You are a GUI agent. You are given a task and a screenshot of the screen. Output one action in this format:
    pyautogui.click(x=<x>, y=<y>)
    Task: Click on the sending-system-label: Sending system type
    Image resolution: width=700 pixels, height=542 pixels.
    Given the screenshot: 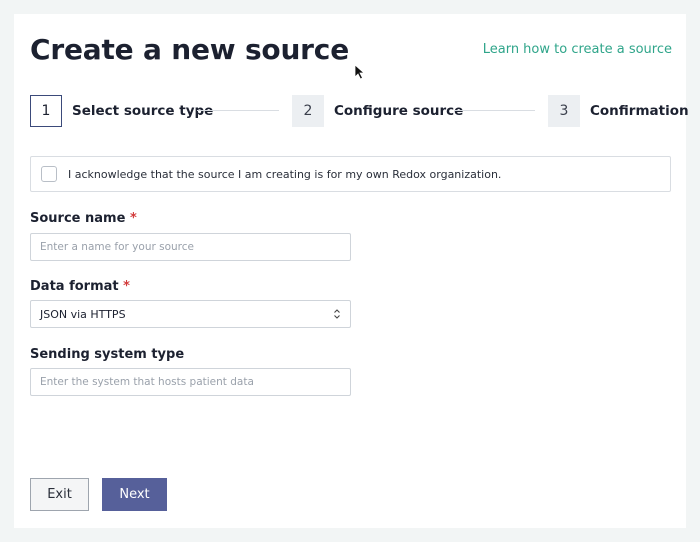 What is the action you would take?
    pyautogui.click(x=107, y=354)
    